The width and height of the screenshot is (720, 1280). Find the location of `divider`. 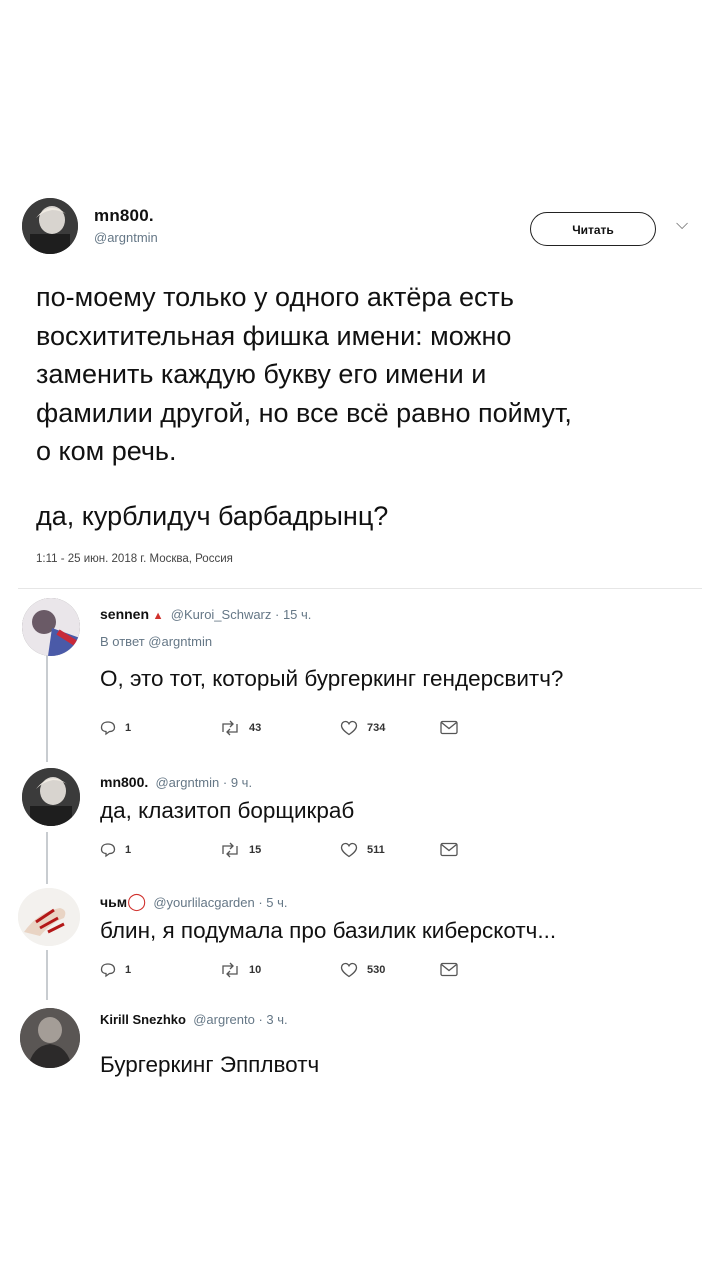

divider is located at coordinates (360, 588).